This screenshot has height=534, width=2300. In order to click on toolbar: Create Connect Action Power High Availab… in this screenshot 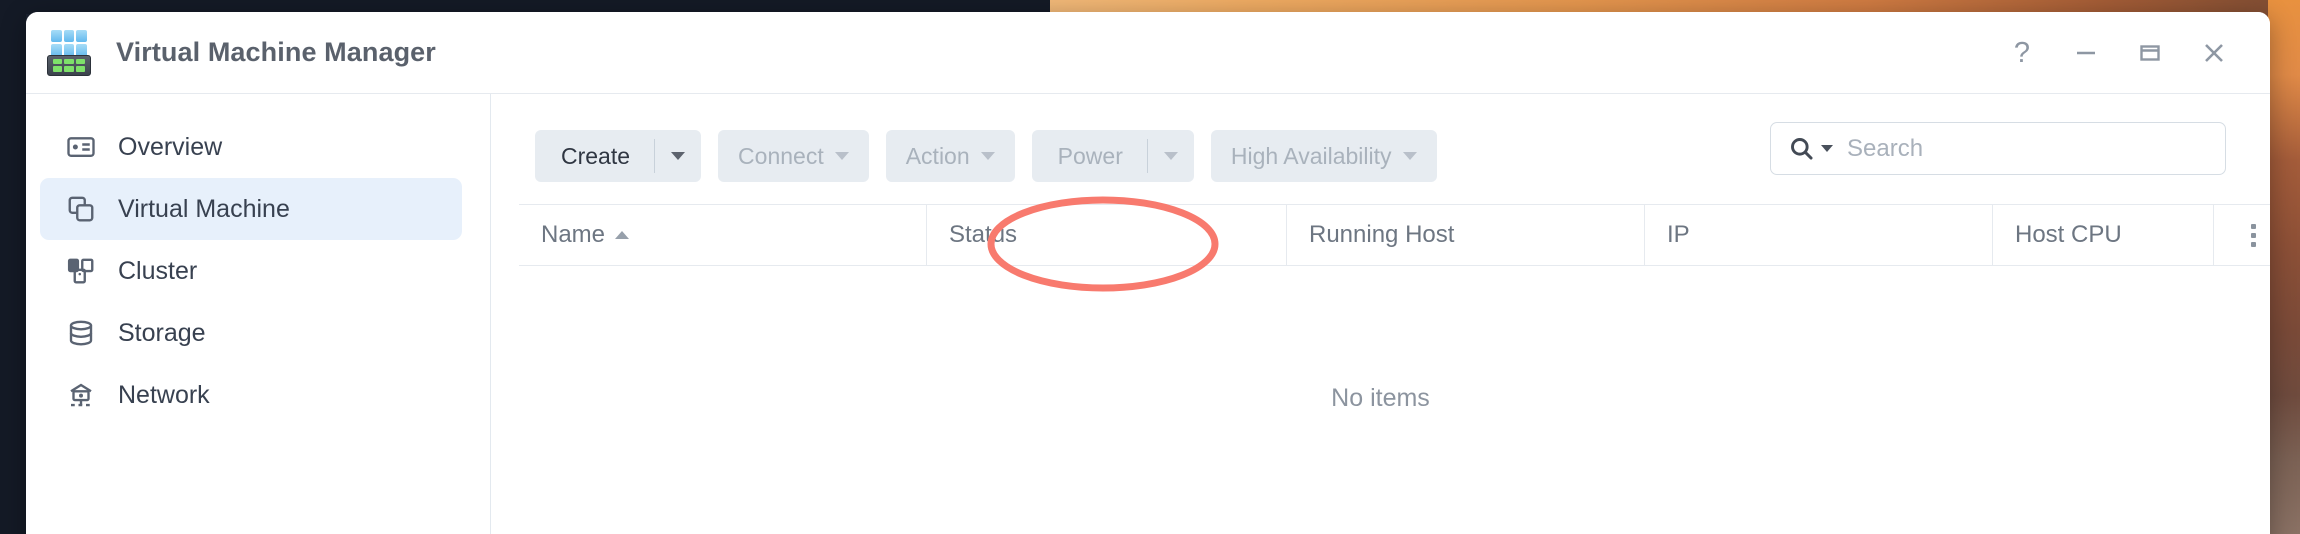, I will do `click(1380, 142)`.